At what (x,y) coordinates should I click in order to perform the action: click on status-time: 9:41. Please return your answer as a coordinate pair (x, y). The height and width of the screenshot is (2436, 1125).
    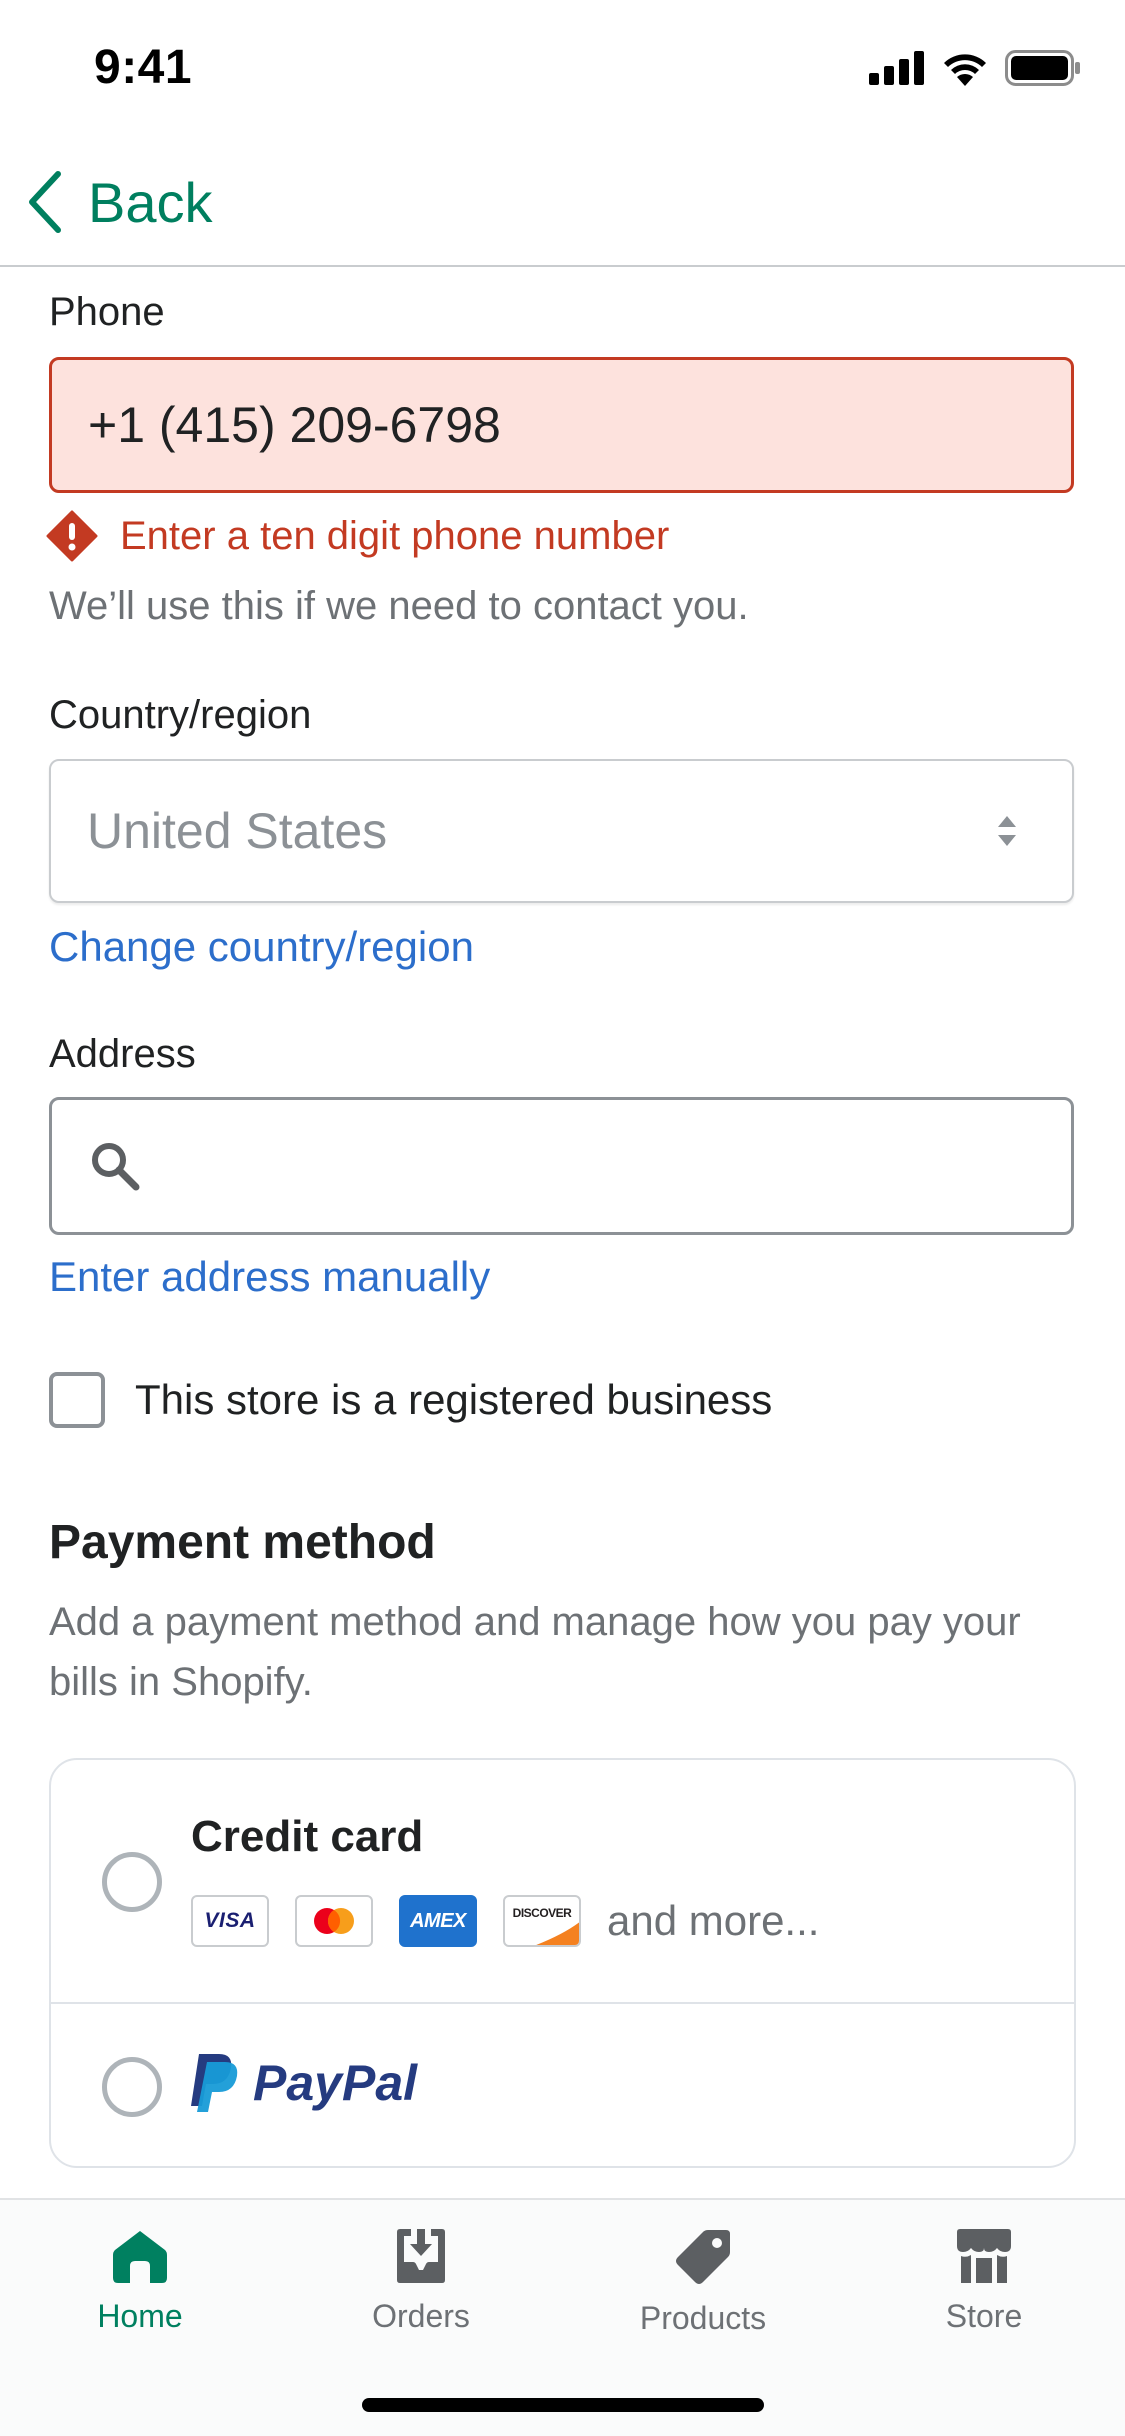
    Looking at the image, I should click on (143, 67).